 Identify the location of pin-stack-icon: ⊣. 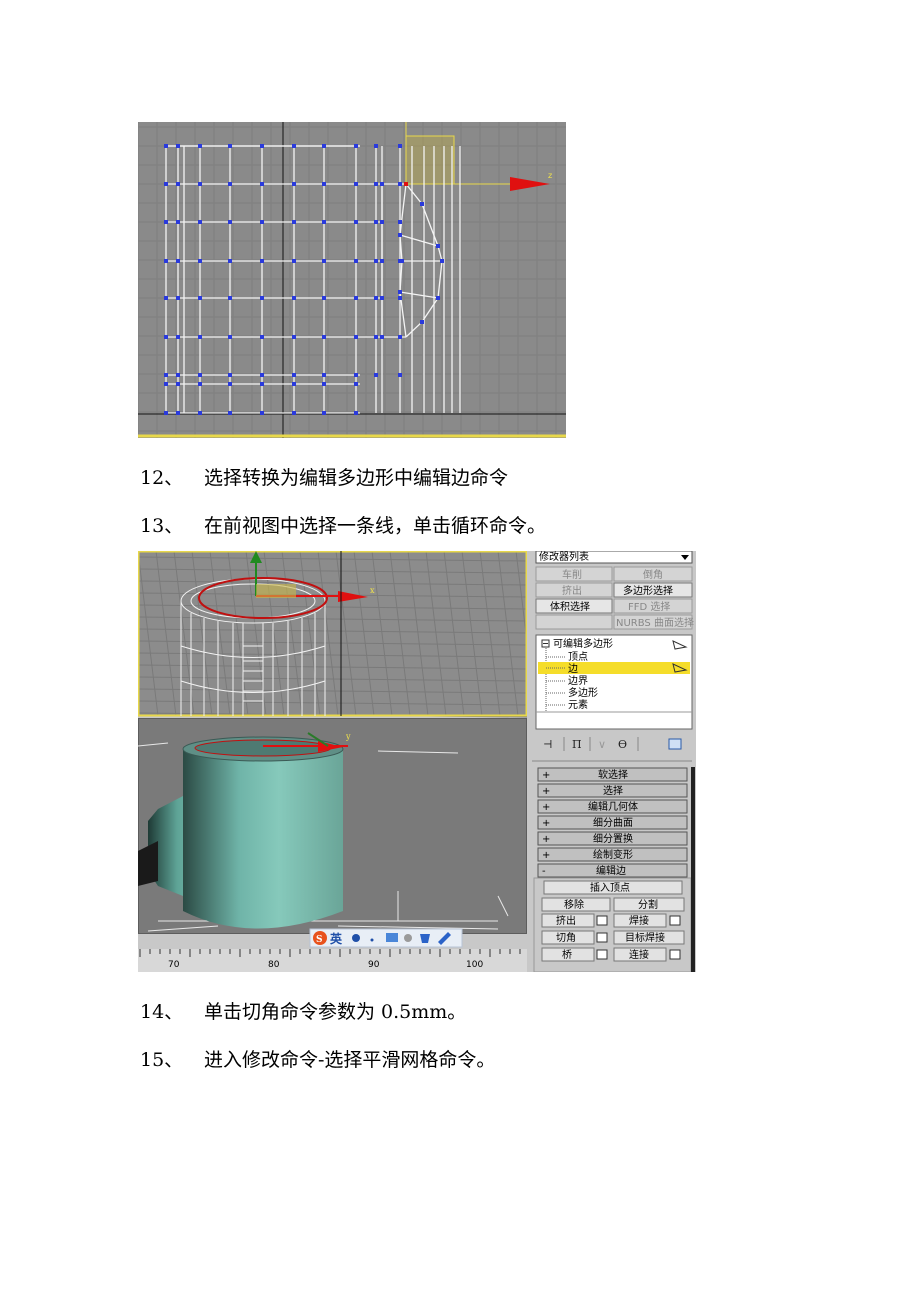
(547, 744).